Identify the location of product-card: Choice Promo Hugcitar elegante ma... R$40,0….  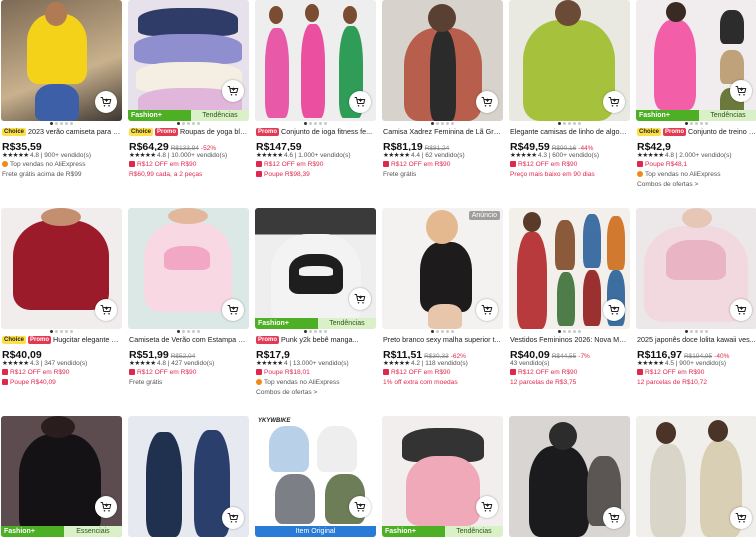
(61, 308).